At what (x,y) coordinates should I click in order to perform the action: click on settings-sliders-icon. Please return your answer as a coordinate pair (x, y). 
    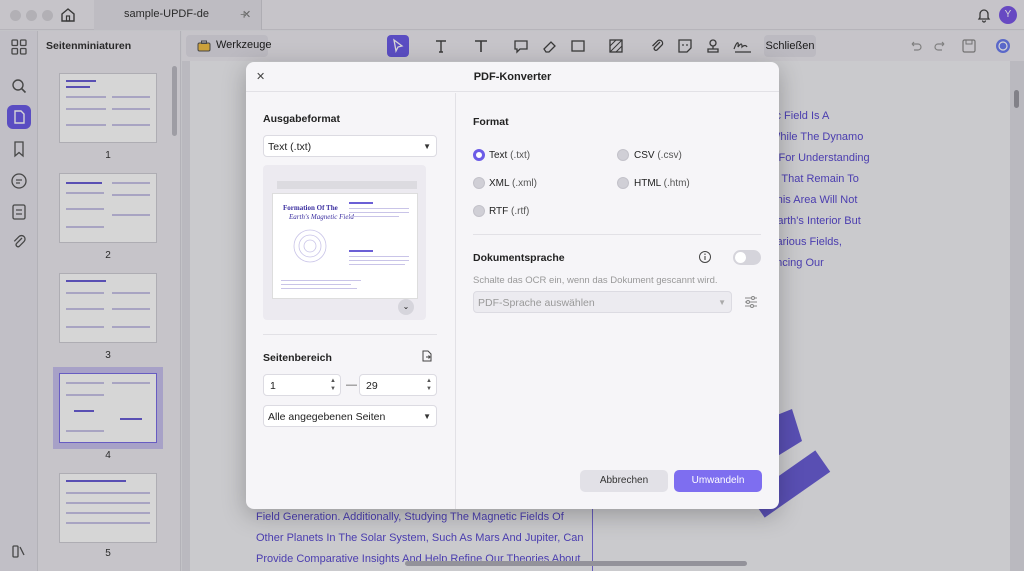
    Looking at the image, I should click on (751, 302).